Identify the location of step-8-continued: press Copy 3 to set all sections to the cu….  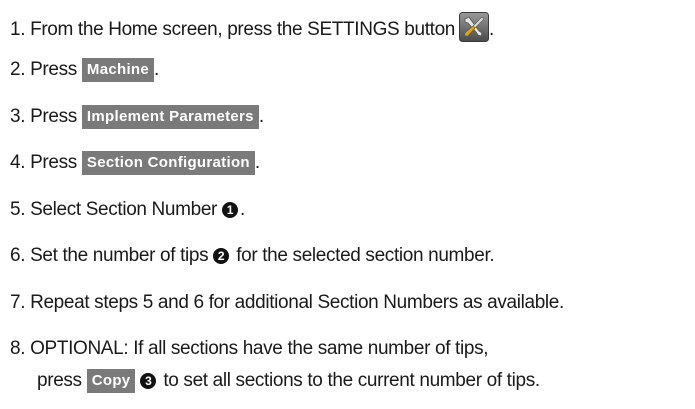
(288, 381).